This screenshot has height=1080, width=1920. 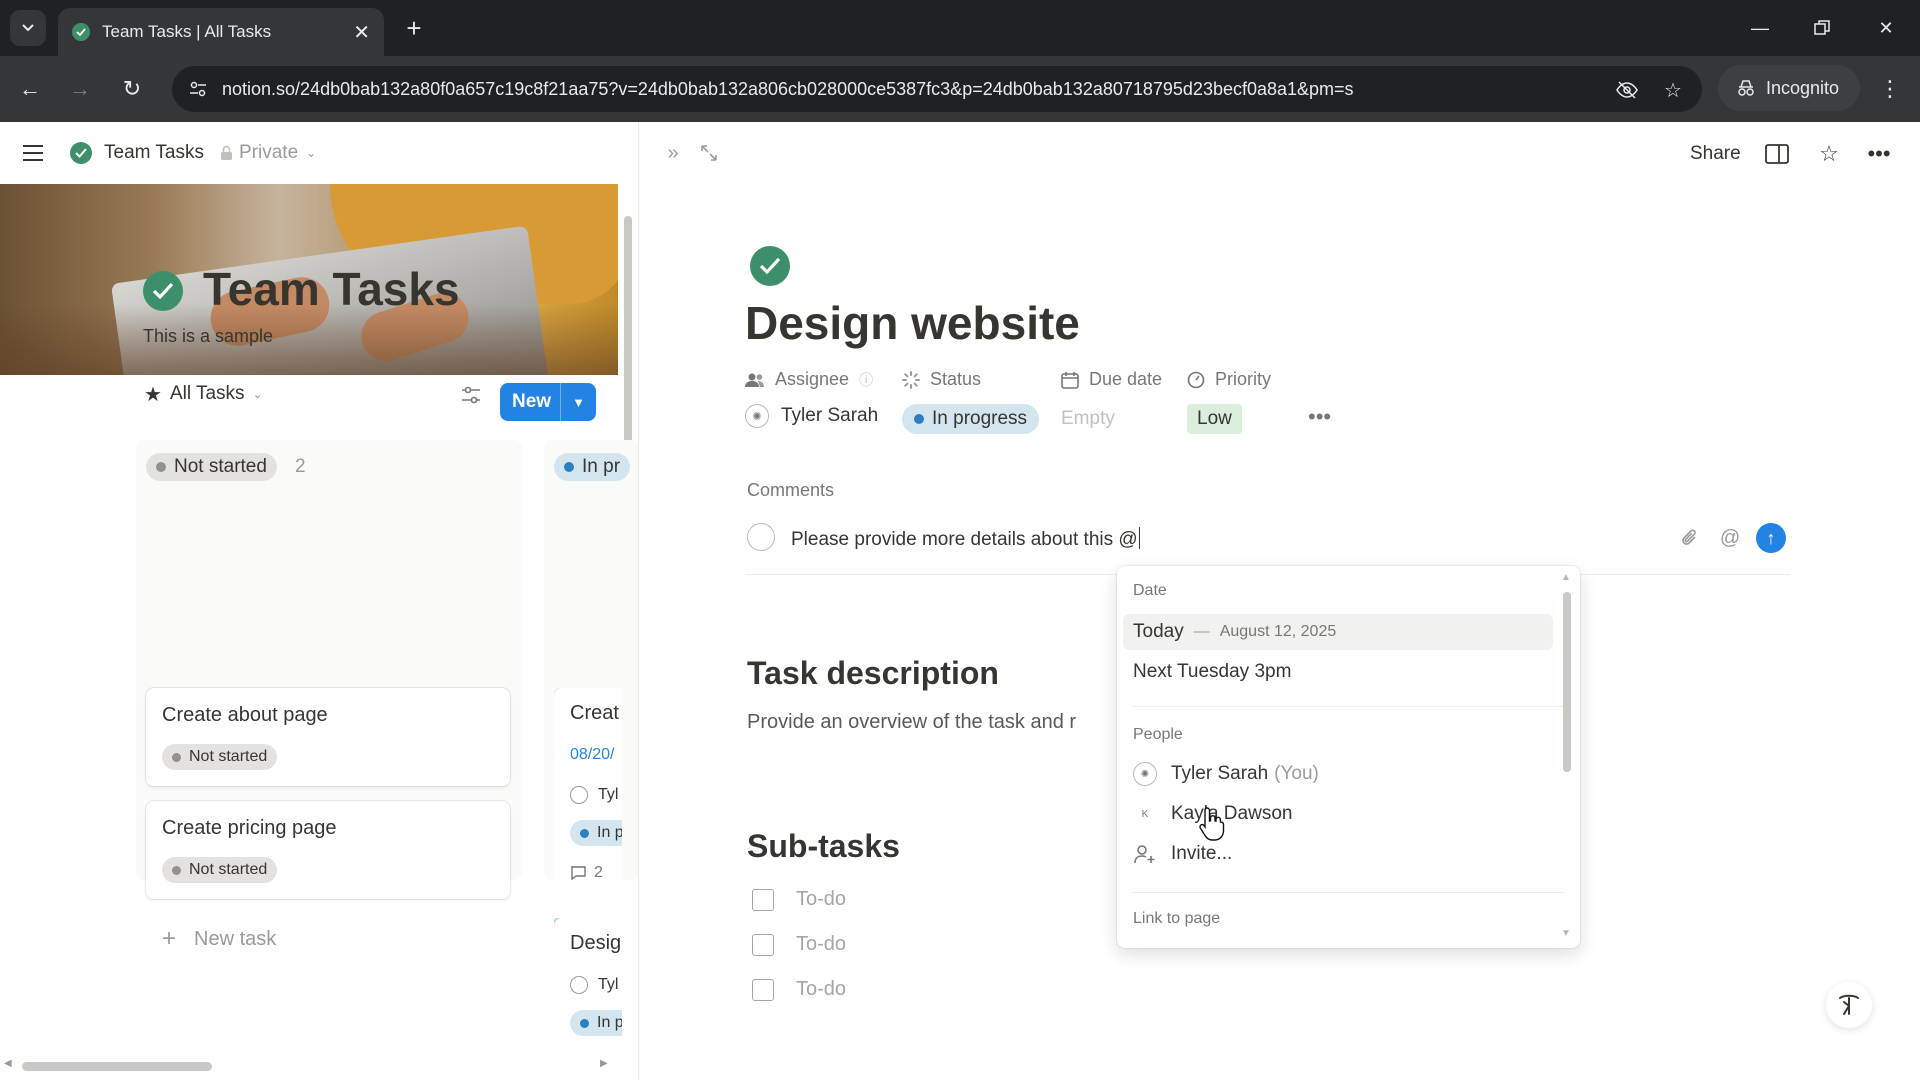 What do you see at coordinates (208, 336) in the screenshot?
I see `database-description: This is a sample` at bounding box center [208, 336].